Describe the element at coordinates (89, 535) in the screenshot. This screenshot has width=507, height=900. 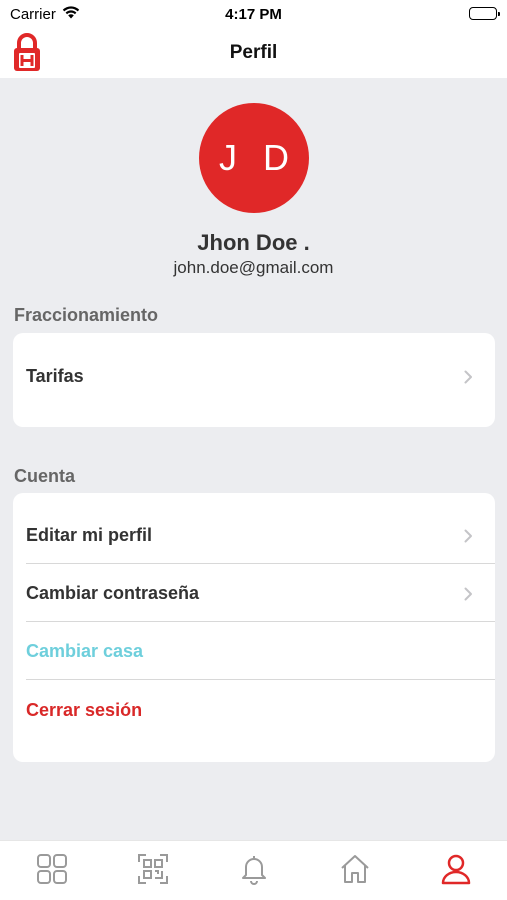
I see `menu-item-label: Editar mi perfil` at that location.